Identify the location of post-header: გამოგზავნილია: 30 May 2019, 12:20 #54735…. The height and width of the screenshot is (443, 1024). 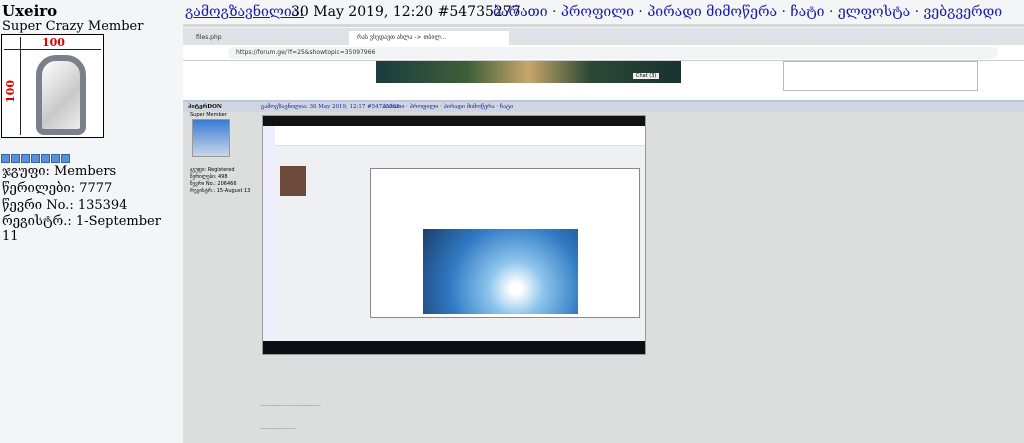
(603, 14).